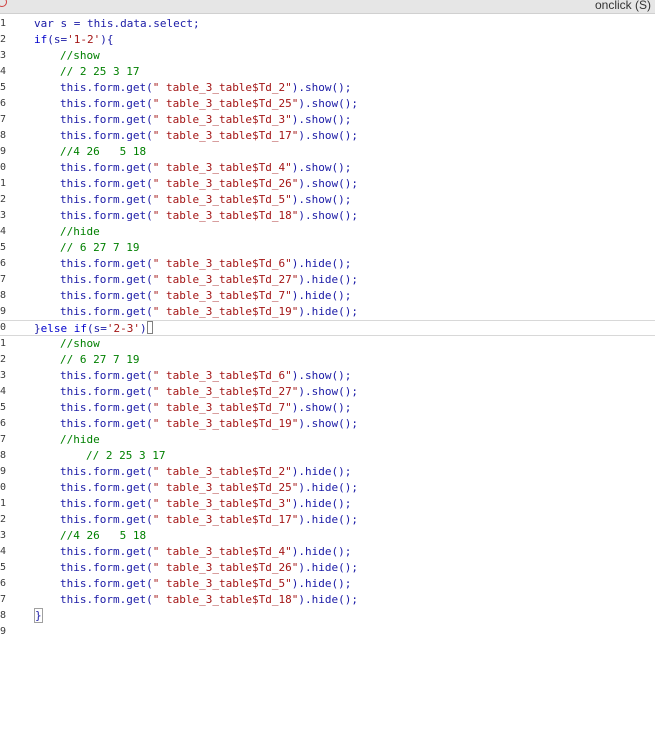  I want to click on code-line: 1 //show, so click(327, 344).